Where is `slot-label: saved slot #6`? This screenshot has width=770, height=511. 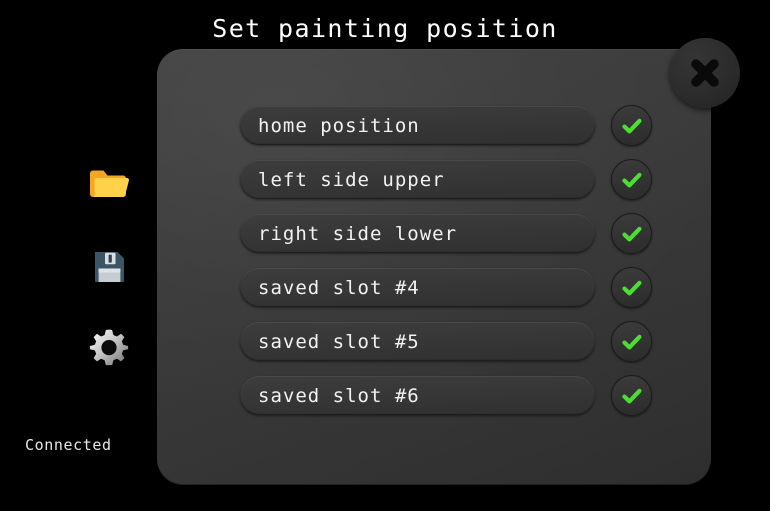 slot-label: saved slot #6 is located at coordinates (339, 395).